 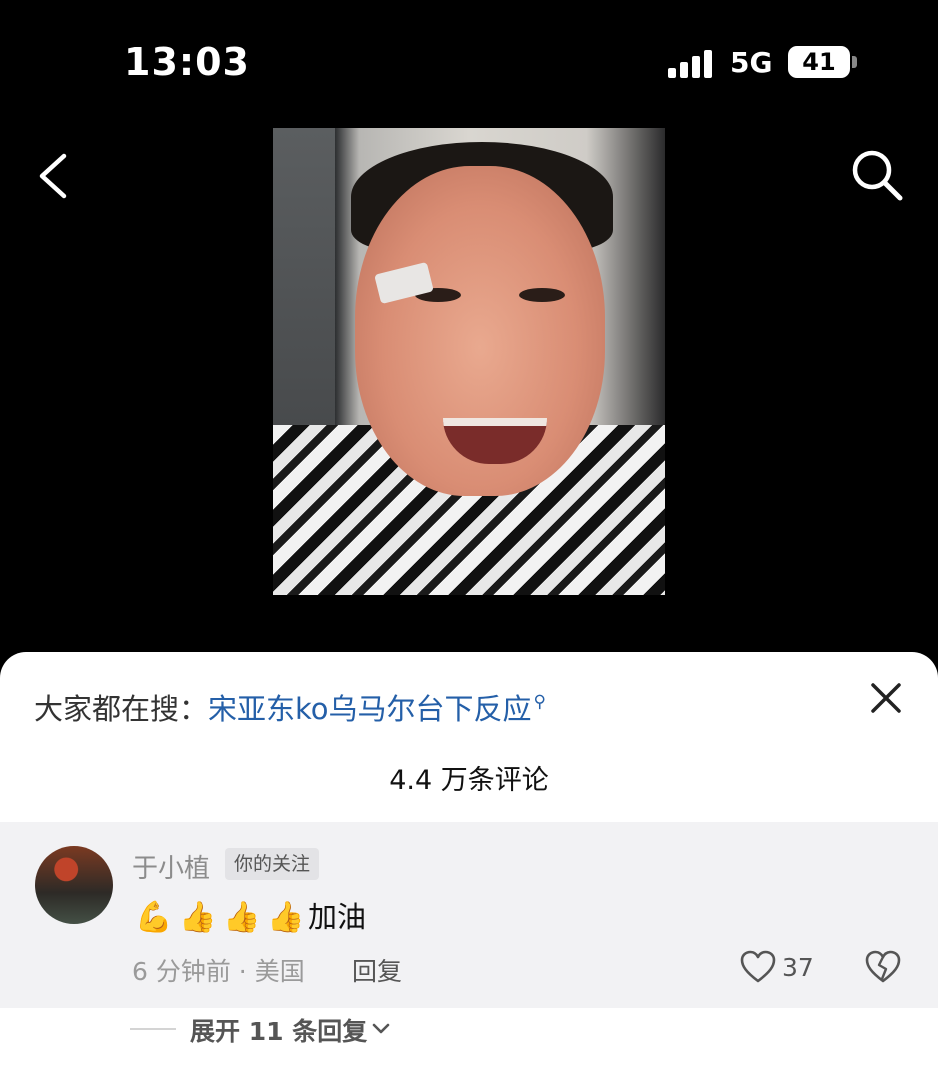 I want to click on signal-strength-icon, so click(x=692, y=64).